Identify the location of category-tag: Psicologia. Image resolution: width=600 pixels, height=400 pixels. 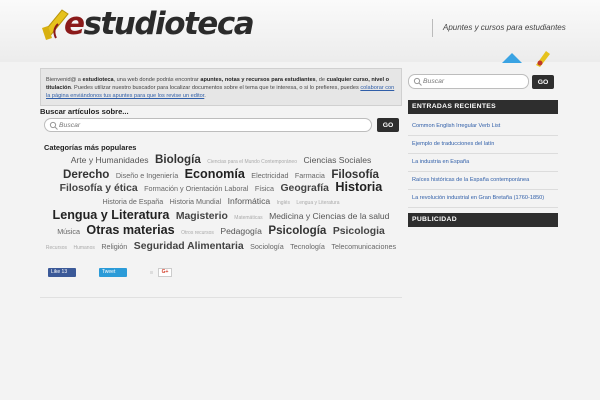
(359, 231).